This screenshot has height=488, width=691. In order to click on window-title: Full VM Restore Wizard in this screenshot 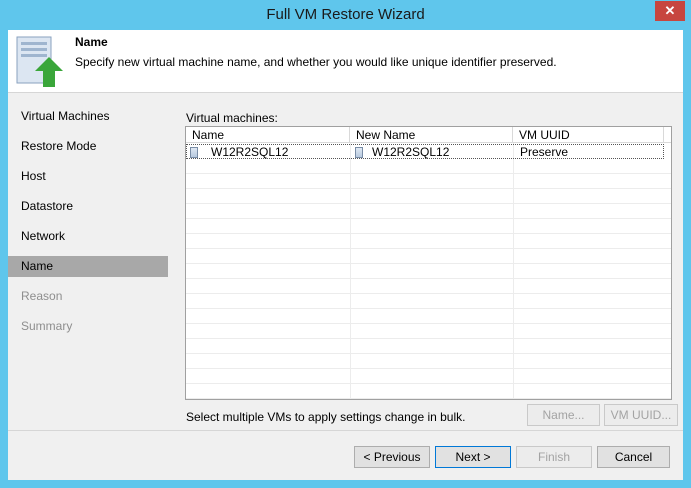, I will do `click(345, 14)`.